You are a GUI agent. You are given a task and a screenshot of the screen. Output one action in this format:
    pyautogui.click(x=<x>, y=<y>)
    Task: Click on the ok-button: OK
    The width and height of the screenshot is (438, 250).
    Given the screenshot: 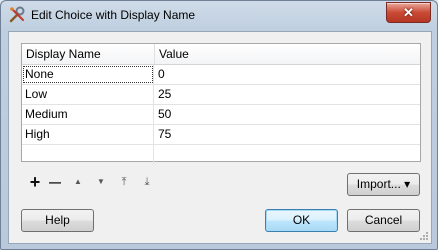 What is the action you would take?
    pyautogui.click(x=301, y=220)
    